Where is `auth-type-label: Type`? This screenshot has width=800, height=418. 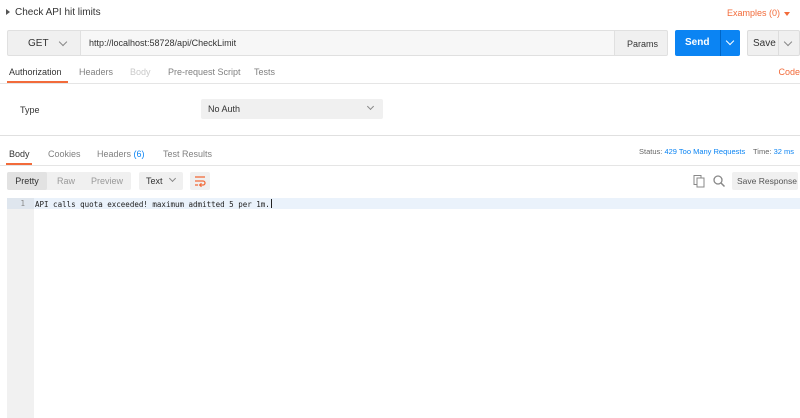
auth-type-label: Type is located at coordinates (30, 110).